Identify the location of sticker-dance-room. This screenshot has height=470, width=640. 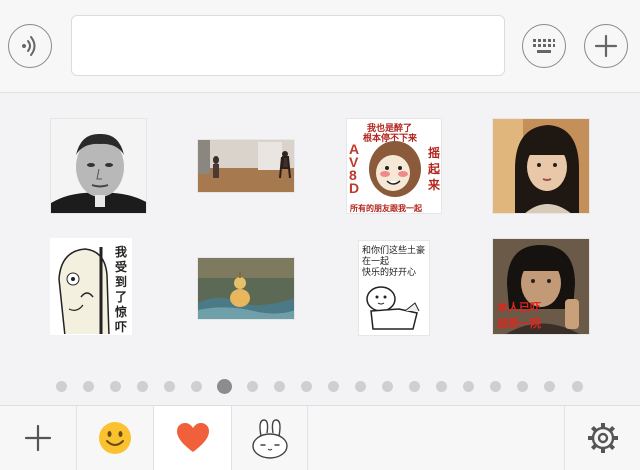
(246, 166).